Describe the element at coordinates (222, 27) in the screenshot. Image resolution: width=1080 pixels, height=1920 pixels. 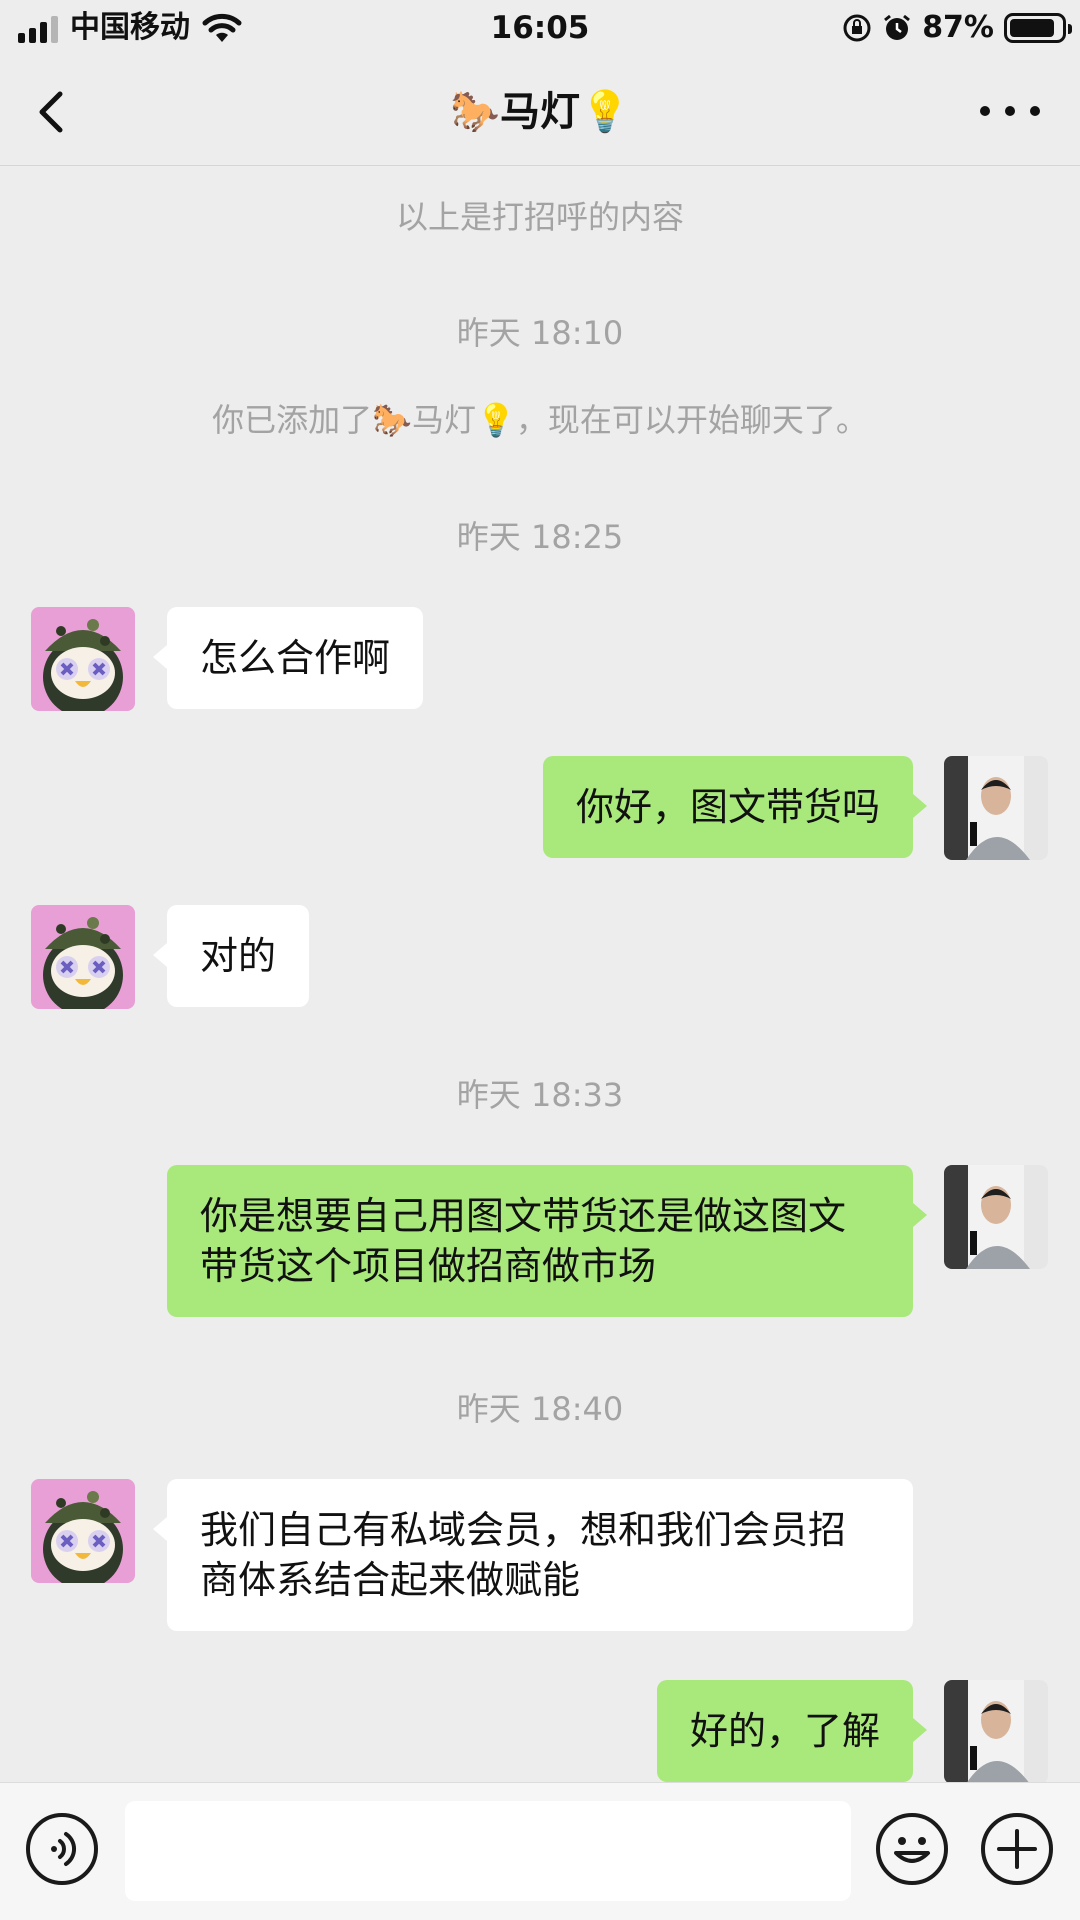
I see `wifi-icon` at that location.